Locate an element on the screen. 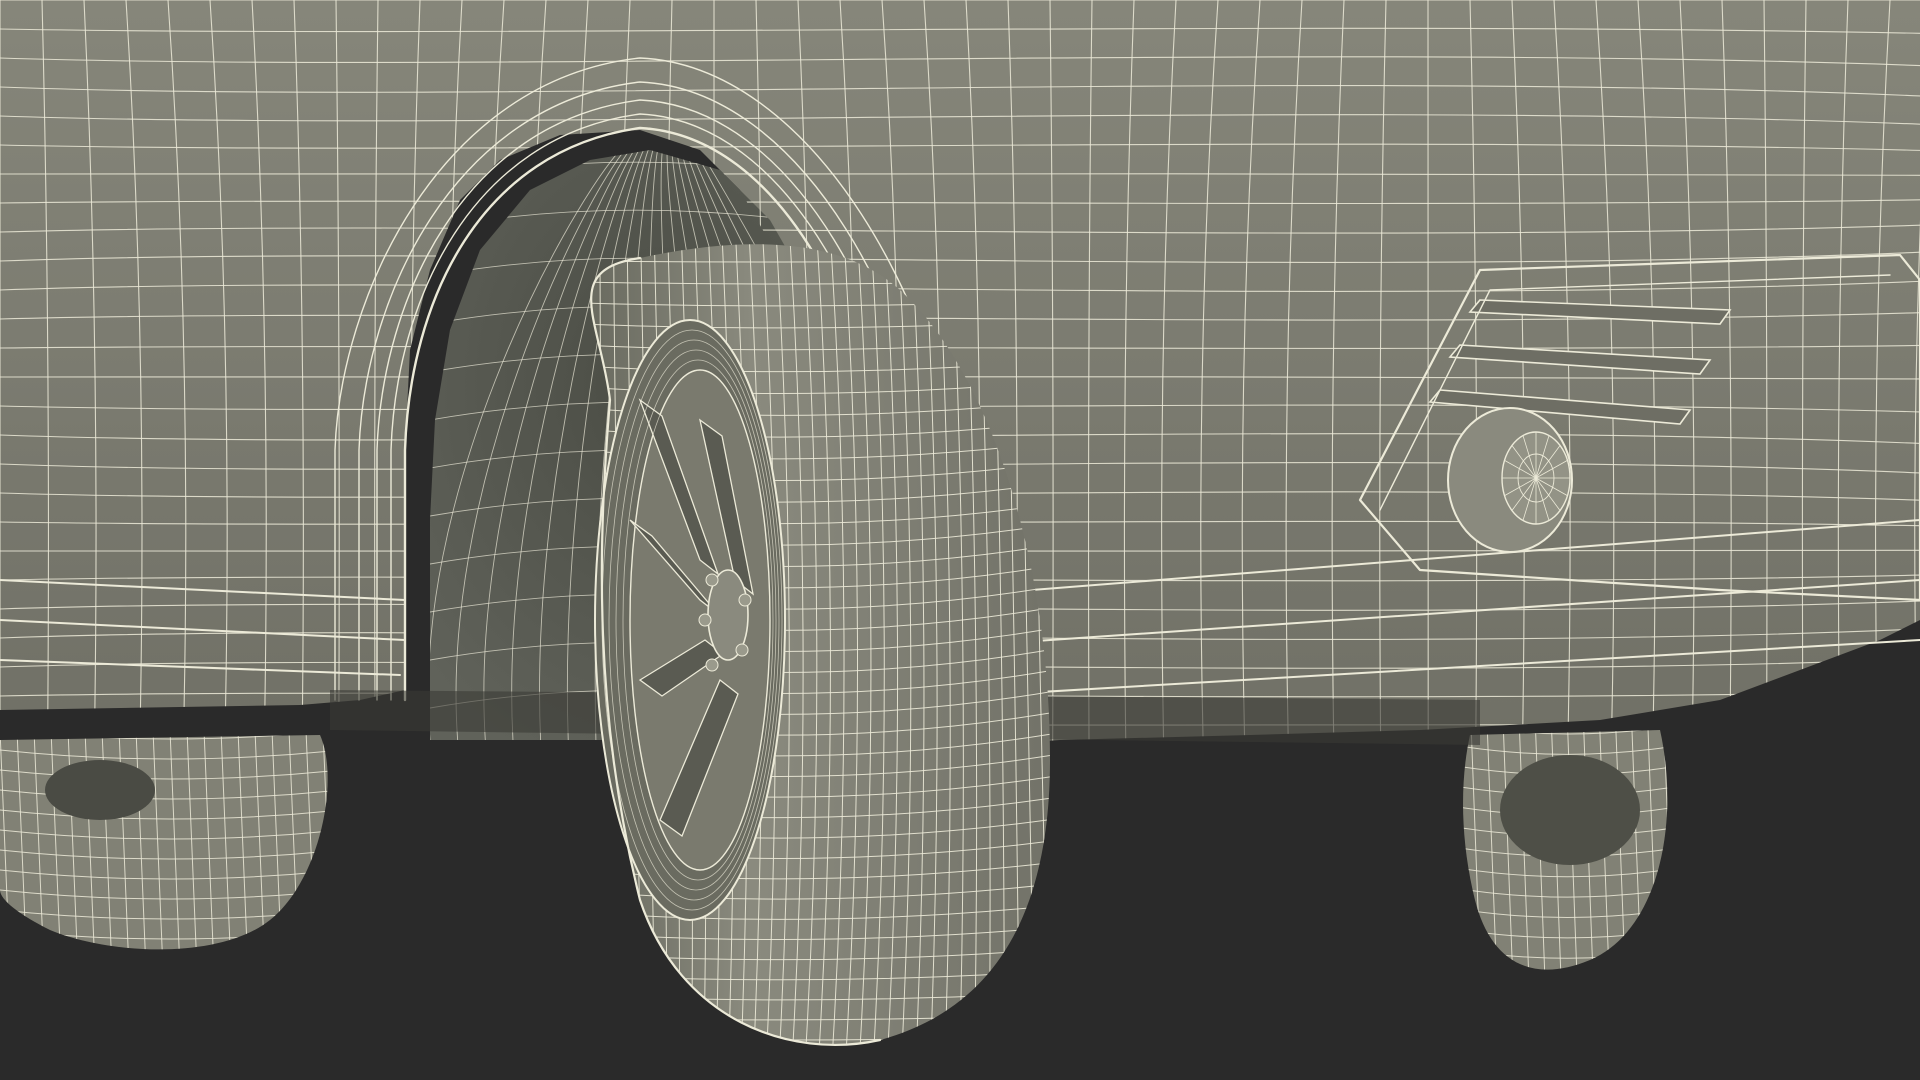 The width and height of the screenshot is (1920, 1080). wheel-rim is located at coordinates (690, 620).